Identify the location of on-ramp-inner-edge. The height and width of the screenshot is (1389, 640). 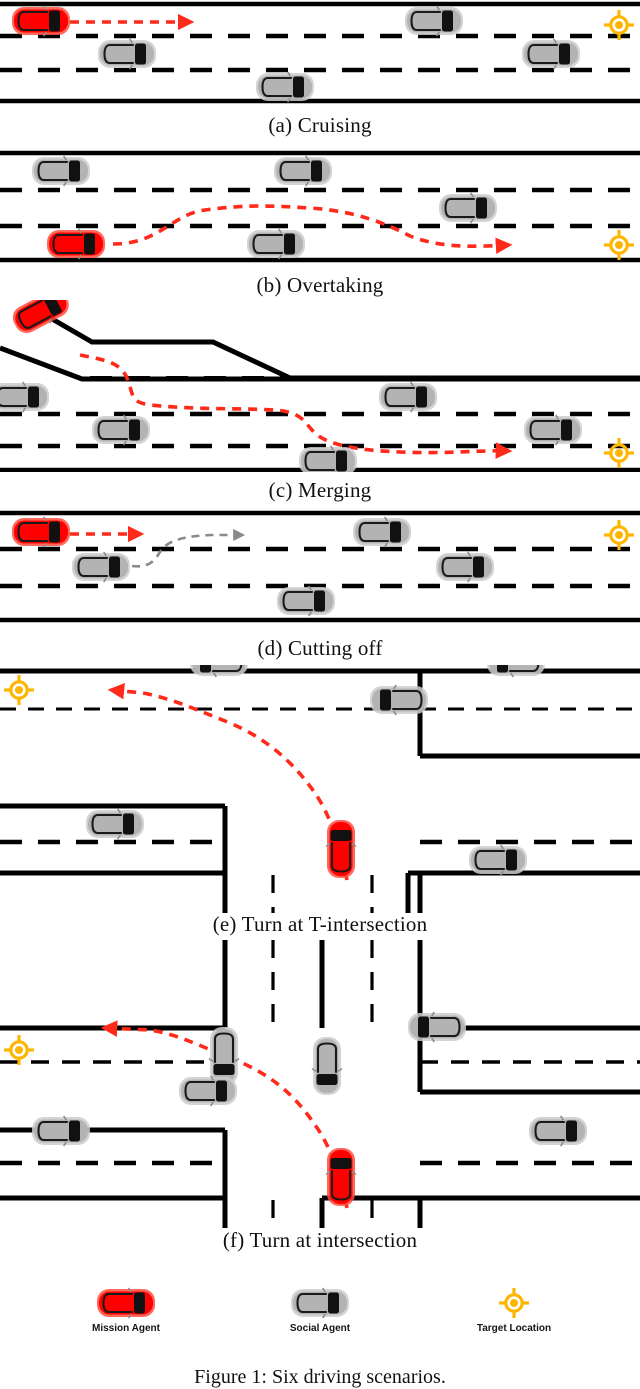
(320, 363).